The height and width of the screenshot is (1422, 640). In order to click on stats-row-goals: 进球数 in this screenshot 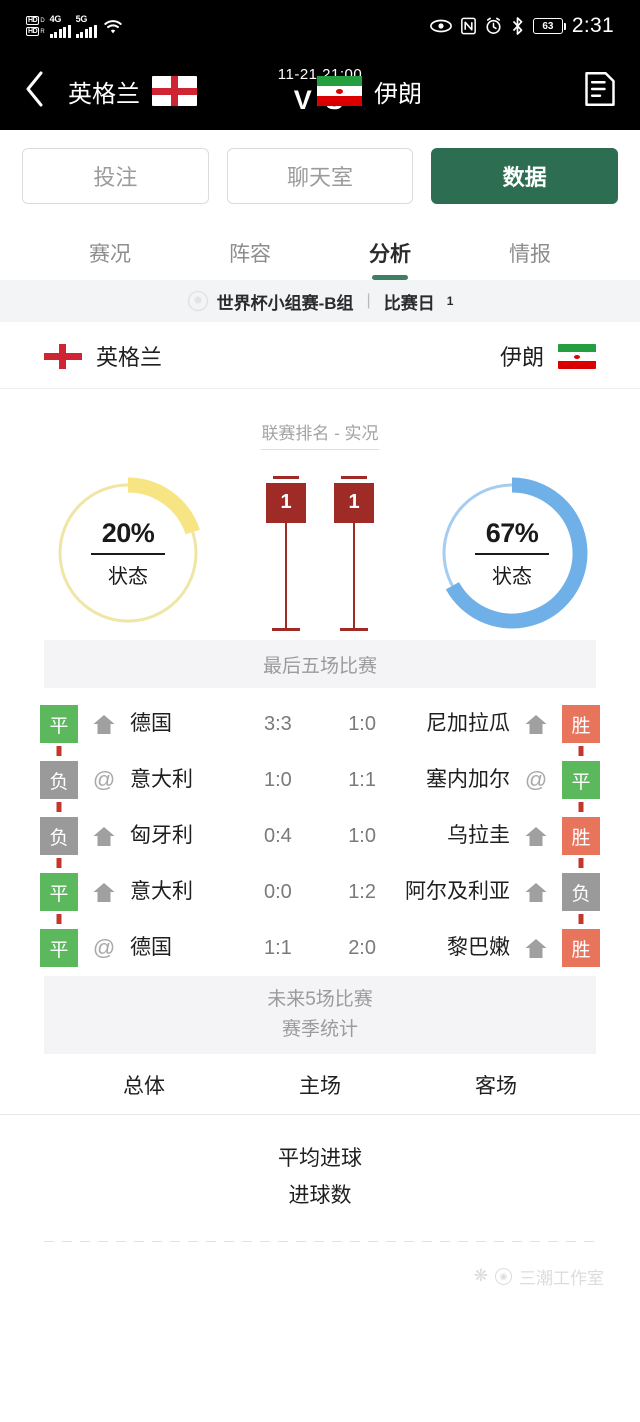, I will do `click(320, 1195)`.